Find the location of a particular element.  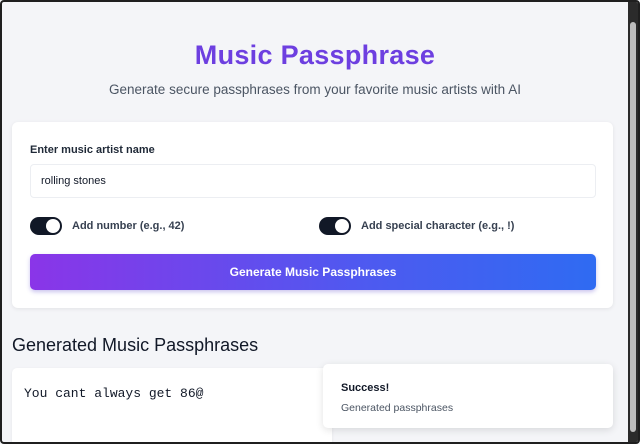

add-number-toggle is located at coordinates (46, 226).